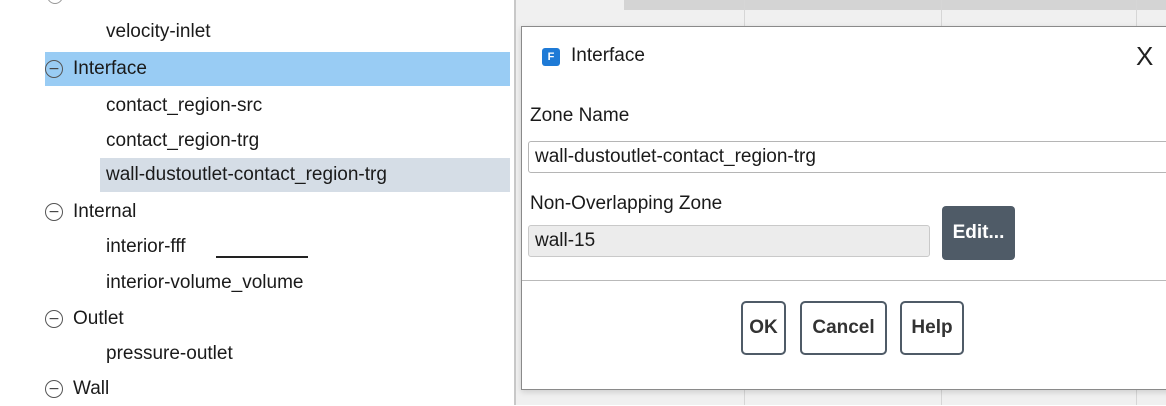 Image resolution: width=1166 pixels, height=406 pixels. What do you see at coordinates (246, 174) in the screenshot?
I see `tree-item-label: wall-dustoutlet-contact_region-trg` at bounding box center [246, 174].